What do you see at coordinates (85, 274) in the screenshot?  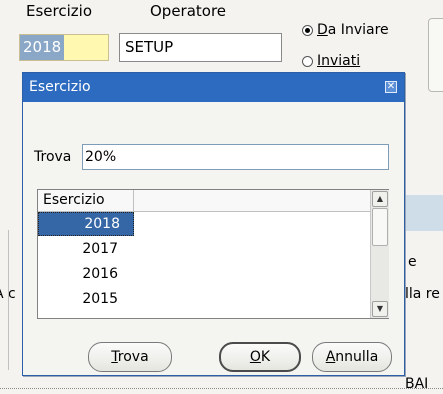 I see `list-item: 2016` at bounding box center [85, 274].